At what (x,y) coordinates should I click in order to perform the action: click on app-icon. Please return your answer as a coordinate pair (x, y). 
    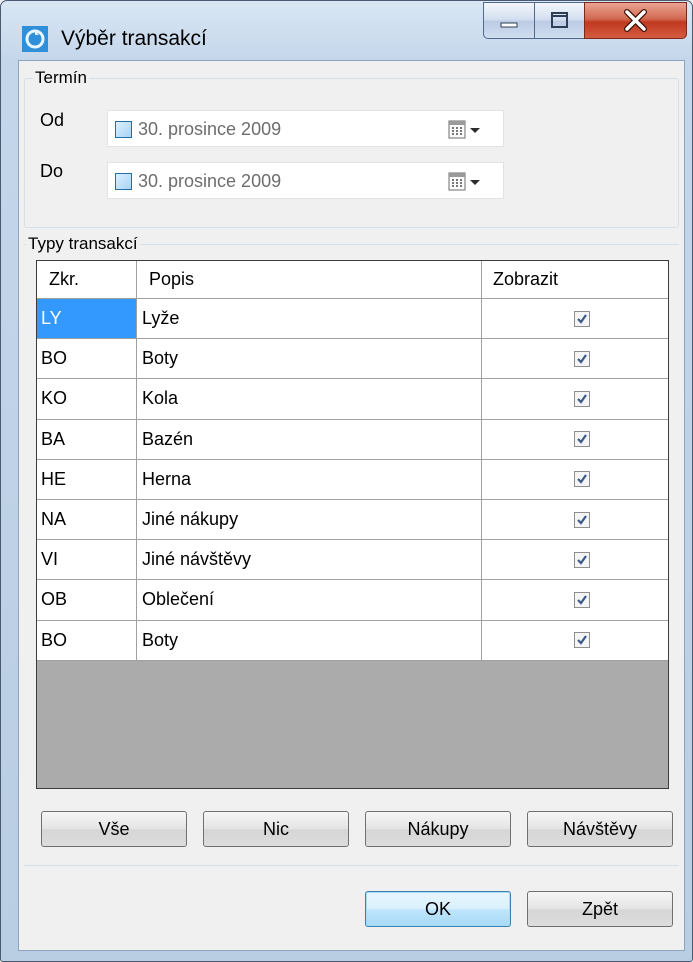
    Looking at the image, I should click on (35, 39).